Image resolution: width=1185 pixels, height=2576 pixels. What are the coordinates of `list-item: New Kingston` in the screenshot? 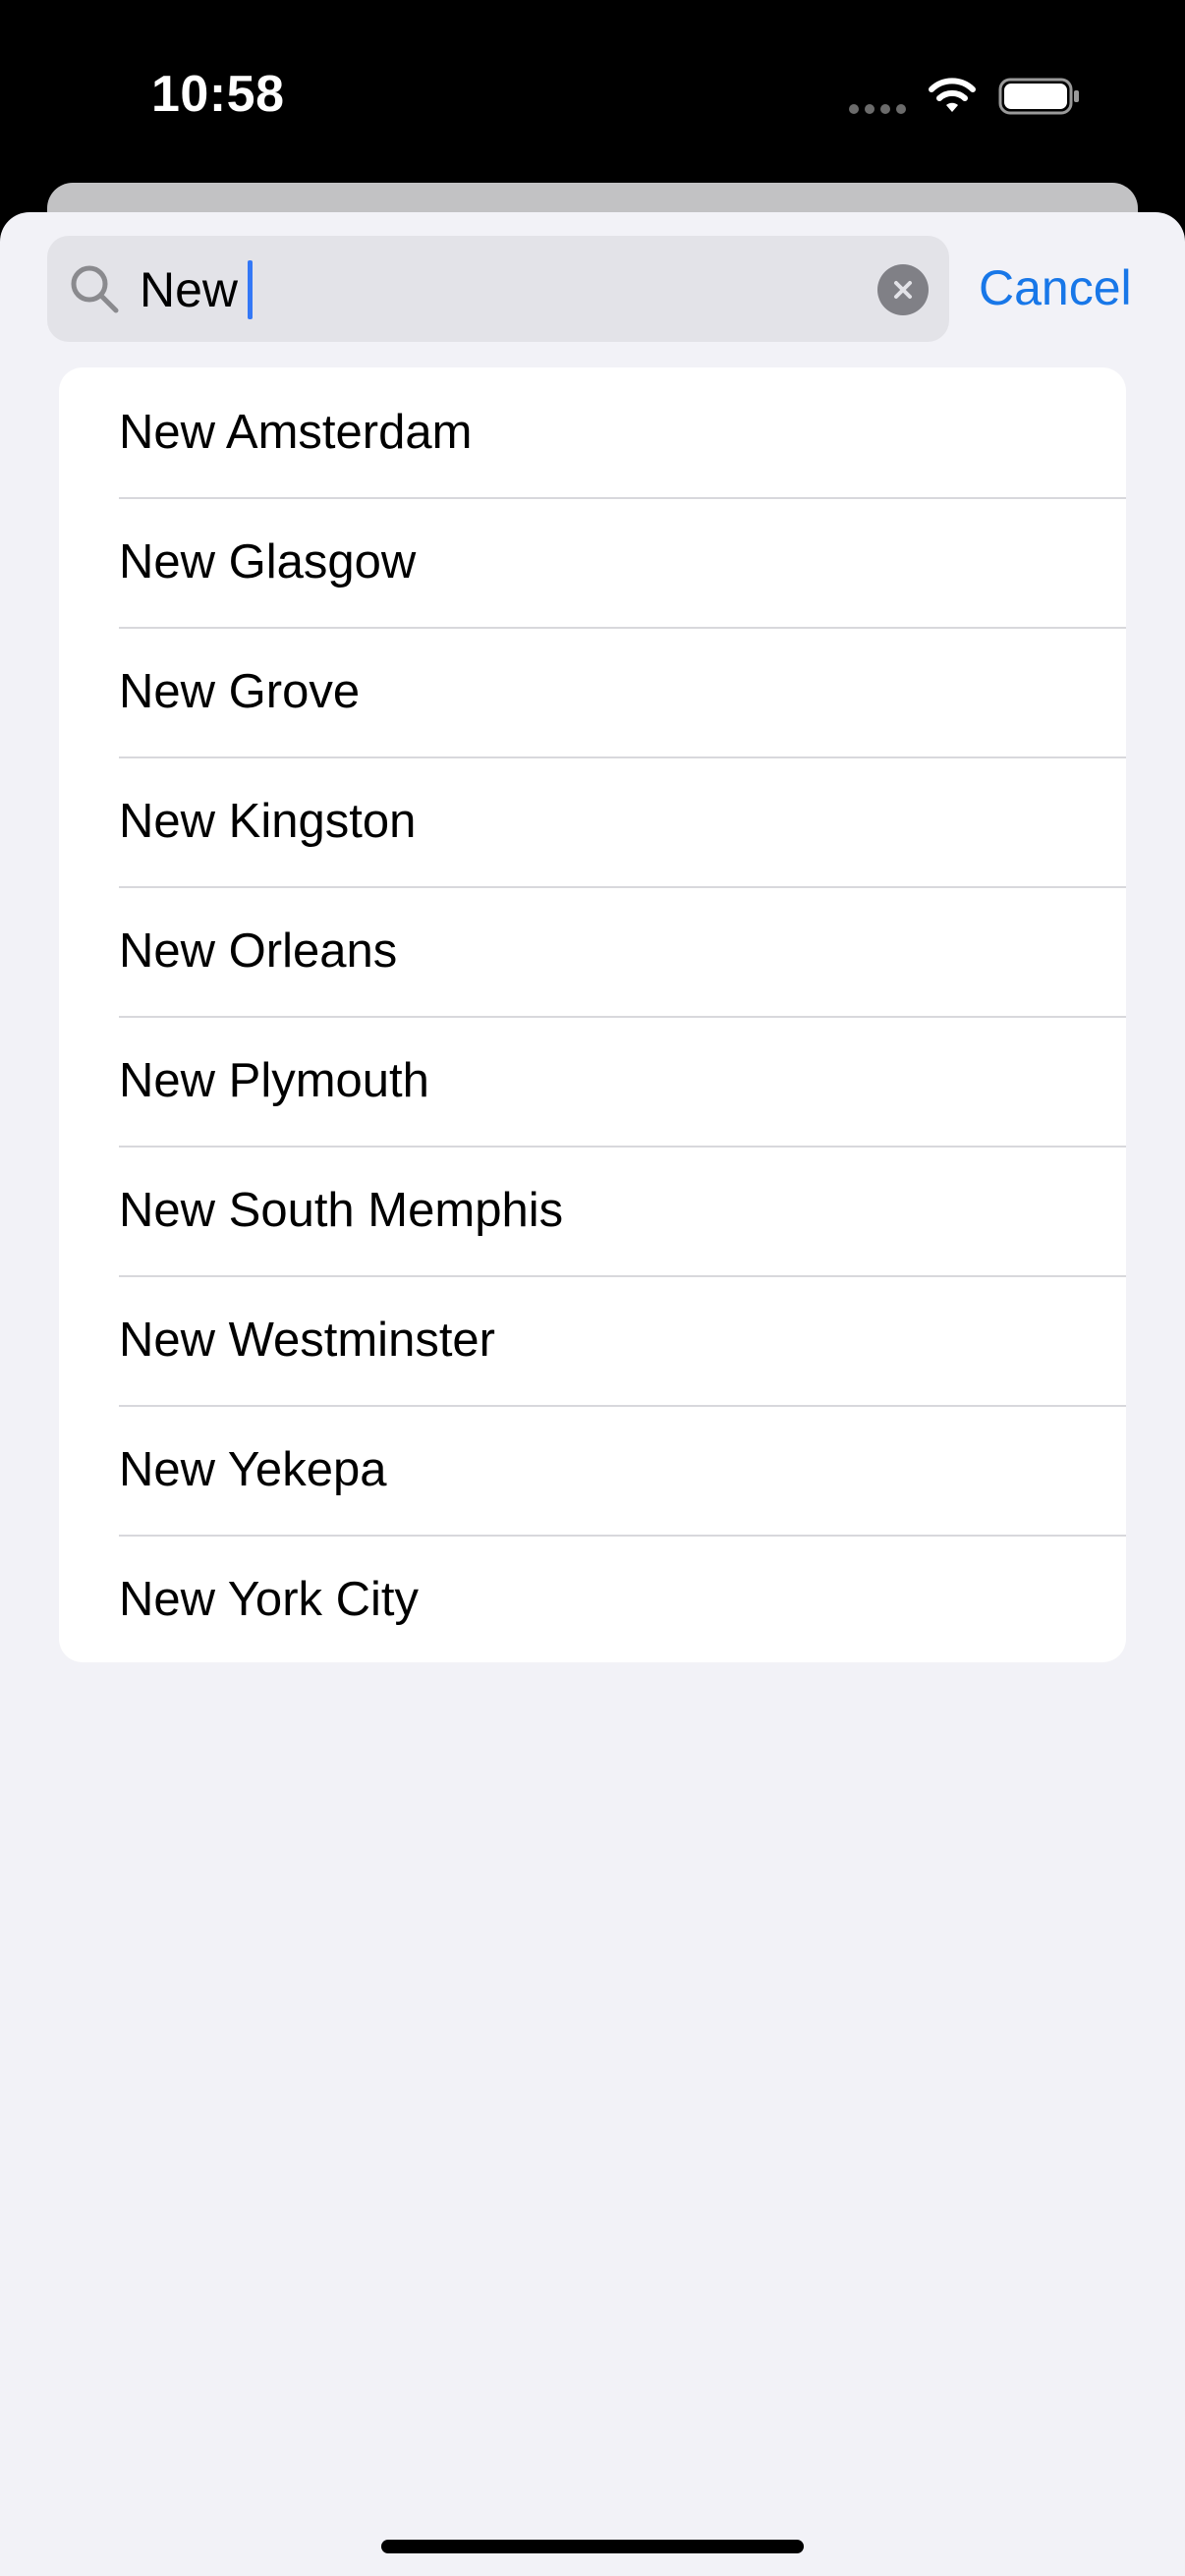 It's located at (592, 821).